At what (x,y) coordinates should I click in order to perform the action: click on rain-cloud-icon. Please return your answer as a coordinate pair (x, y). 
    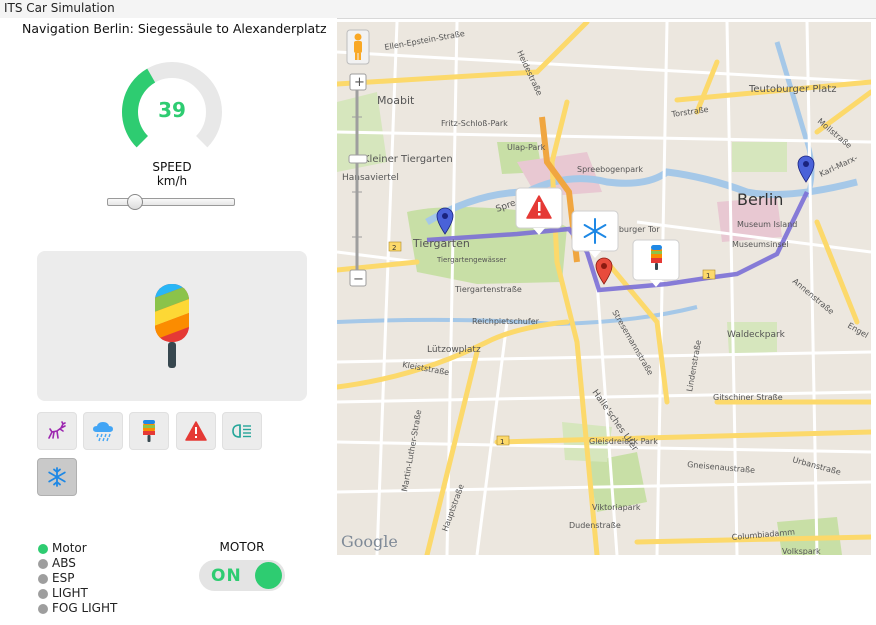
    Looking at the image, I should click on (103, 432).